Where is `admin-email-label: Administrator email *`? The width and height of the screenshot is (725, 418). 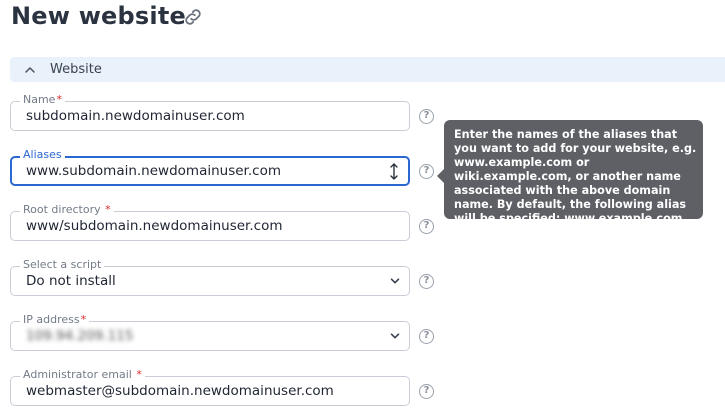
admin-email-label: Administrator email * is located at coordinates (82, 375).